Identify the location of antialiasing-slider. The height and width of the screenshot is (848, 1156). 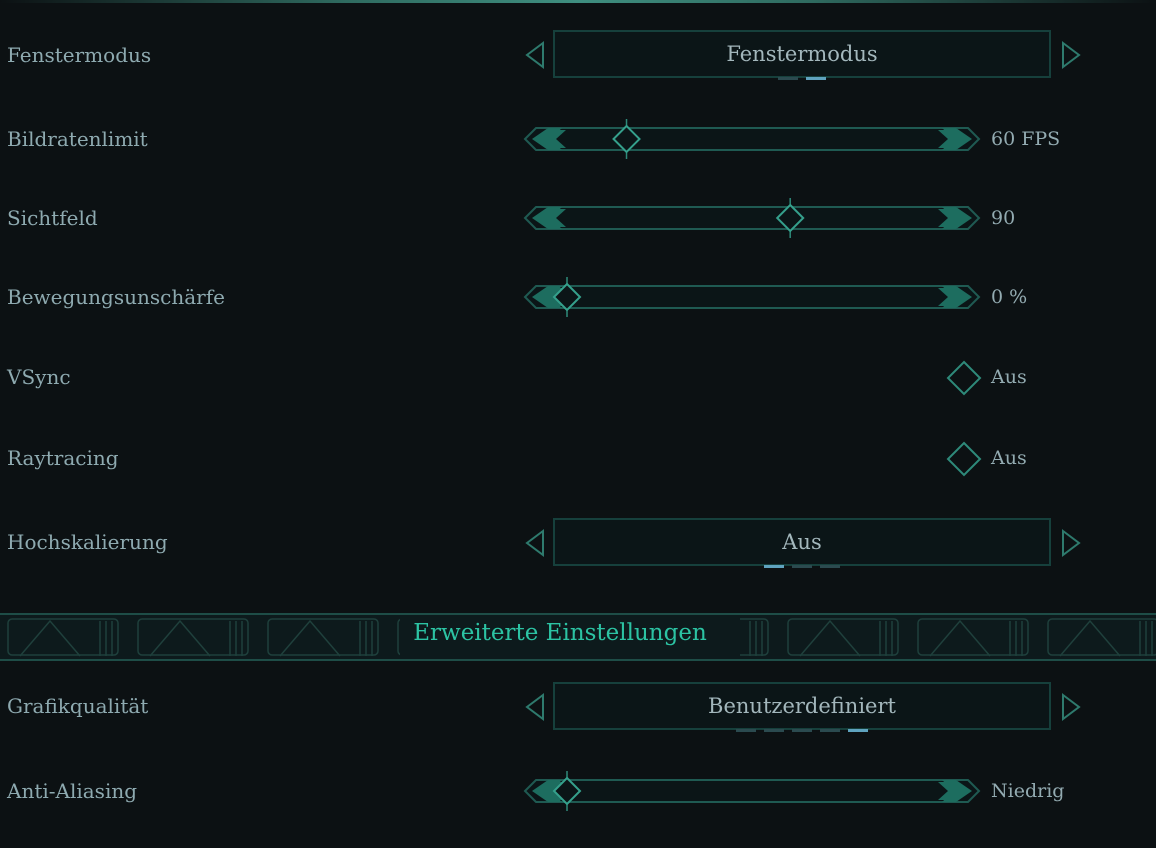
(752, 791).